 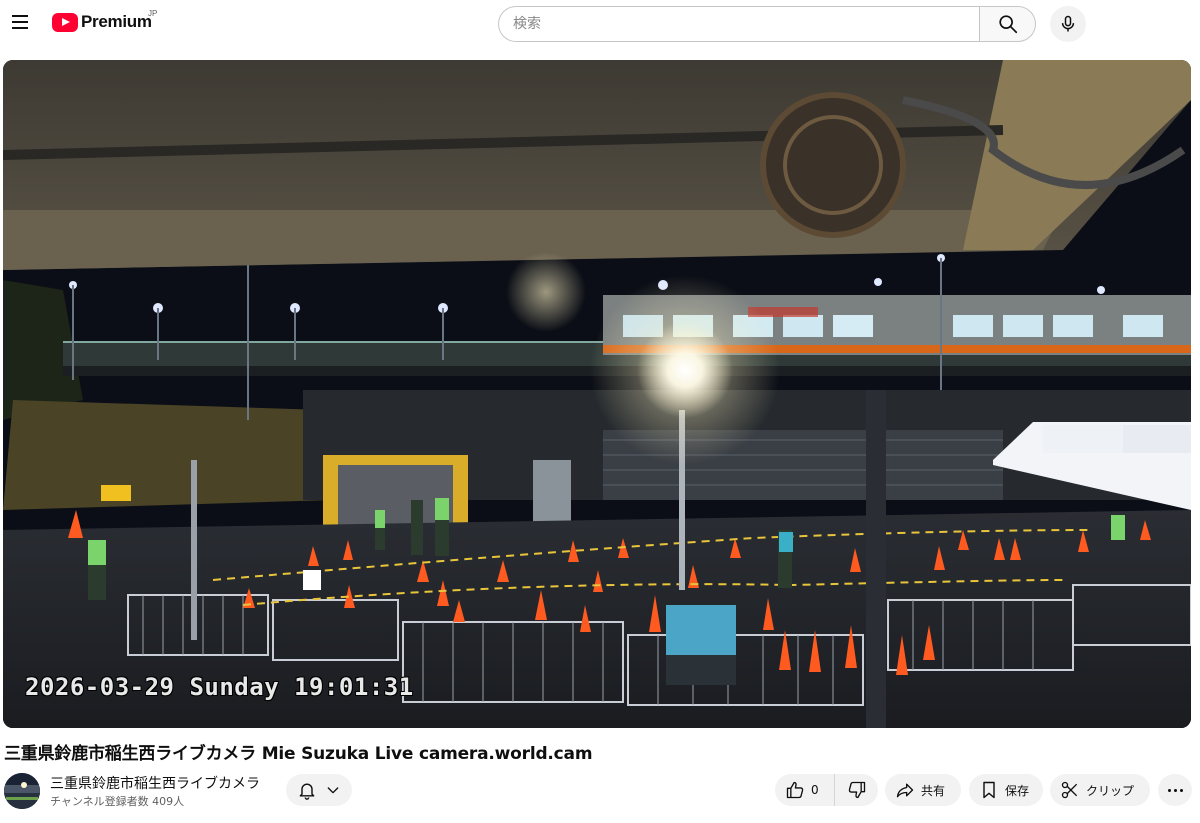 I want to click on share-label: 共有, so click(x=933, y=790).